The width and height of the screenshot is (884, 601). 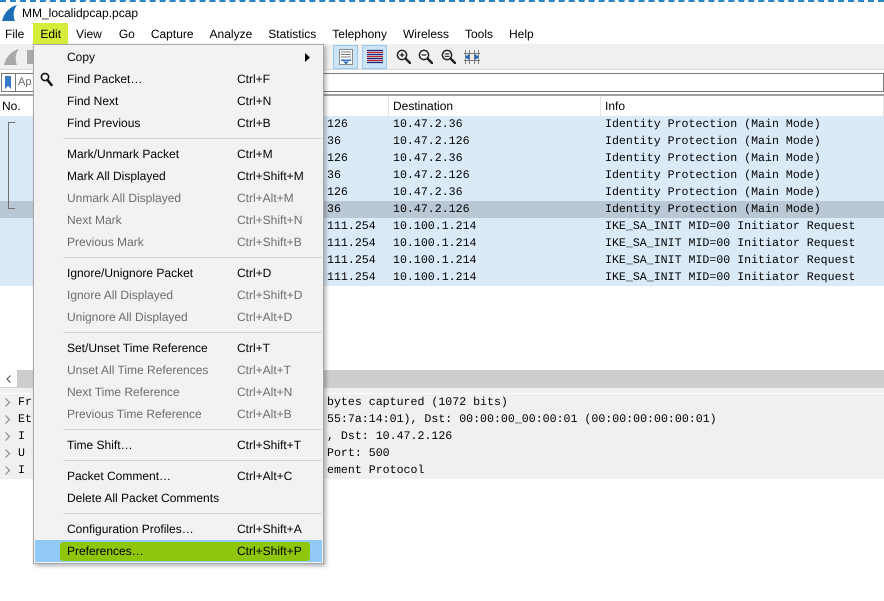 I want to click on detail-text: 55:7a:14:01), Dst: 00:00:00_00:00:01 (00:00:00:00:00:01), so click(x=522, y=420).